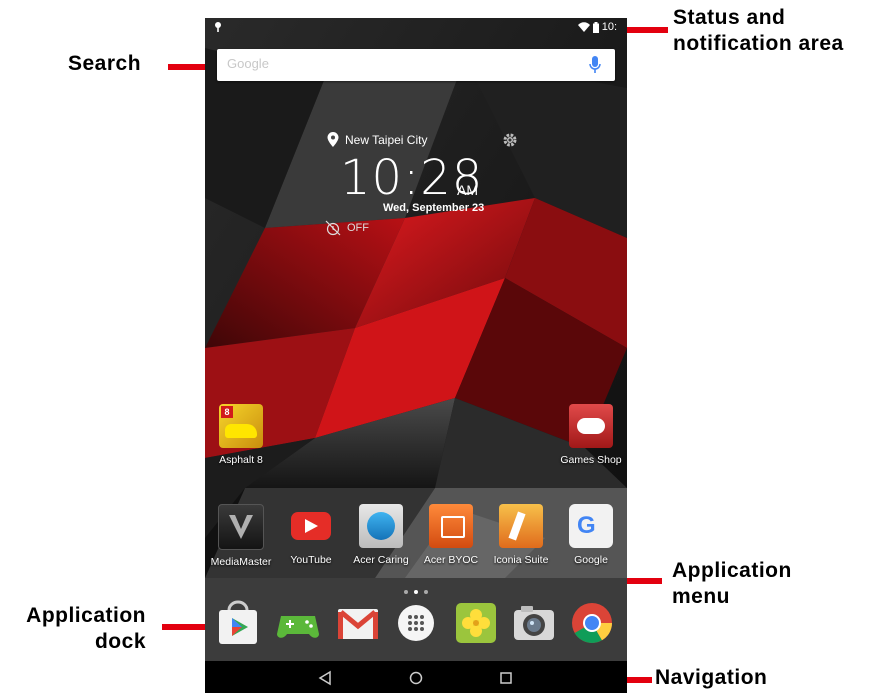 Image resolution: width=884 pixels, height=693 pixels. I want to click on alarm-row: OFF, so click(347, 228).